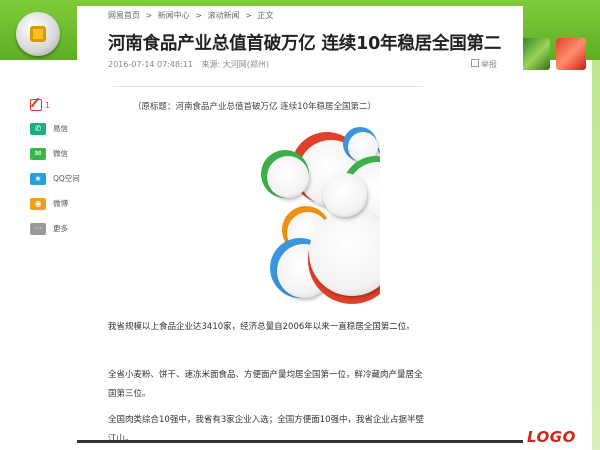 This screenshot has width=600, height=450. Describe the element at coordinates (224, 15) in the screenshot. I see `breadcrumb-rolling-news: 滚动新闻` at that location.